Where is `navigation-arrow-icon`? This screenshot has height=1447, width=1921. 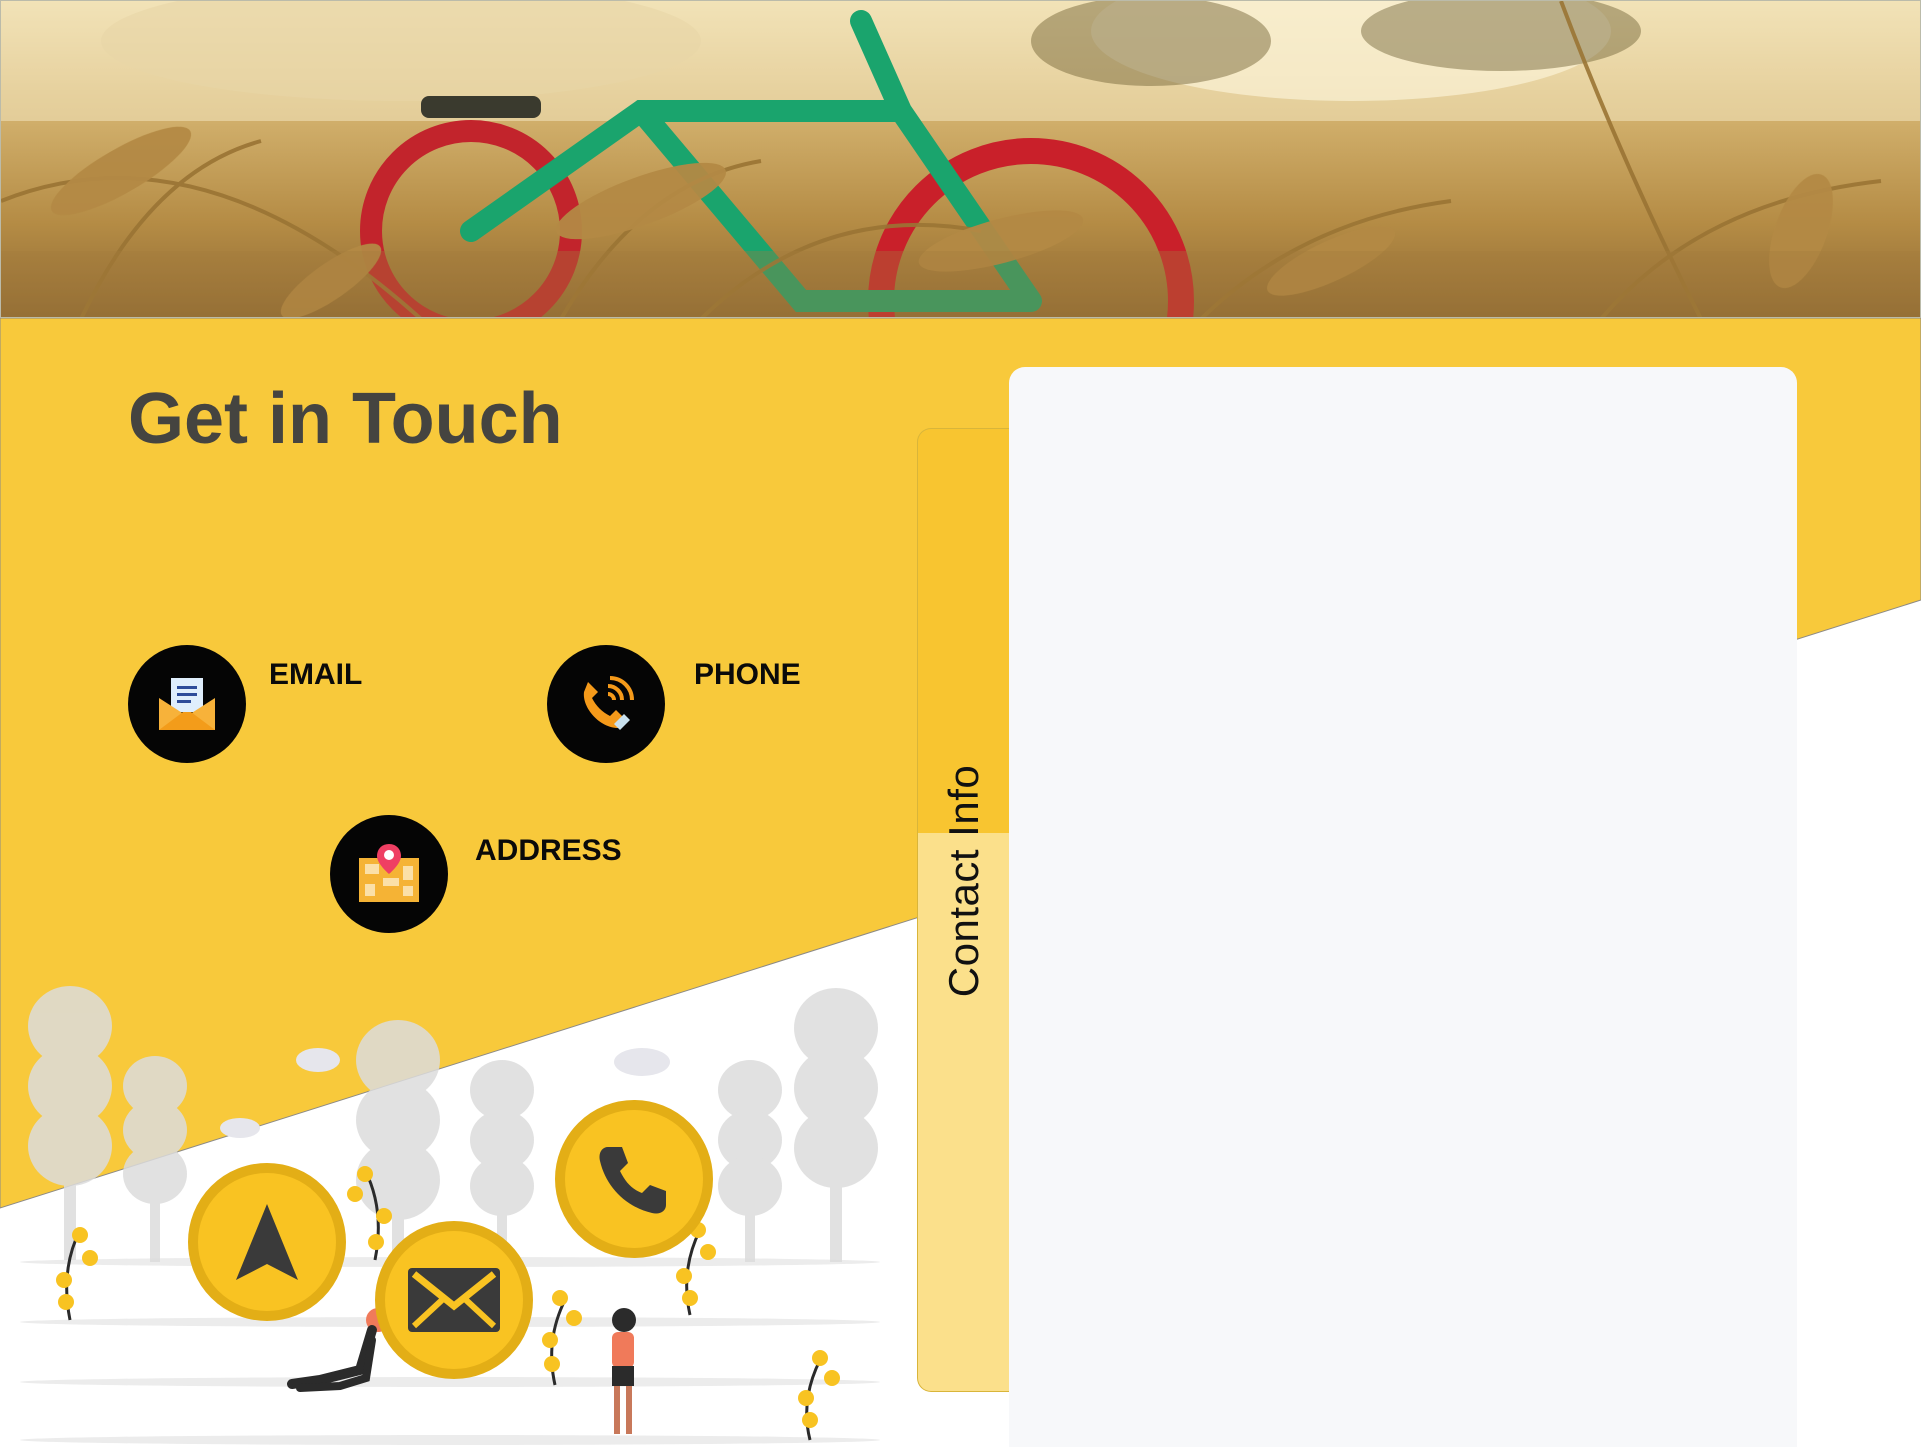 navigation-arrow-icon is located at coordinates (267, 1242).